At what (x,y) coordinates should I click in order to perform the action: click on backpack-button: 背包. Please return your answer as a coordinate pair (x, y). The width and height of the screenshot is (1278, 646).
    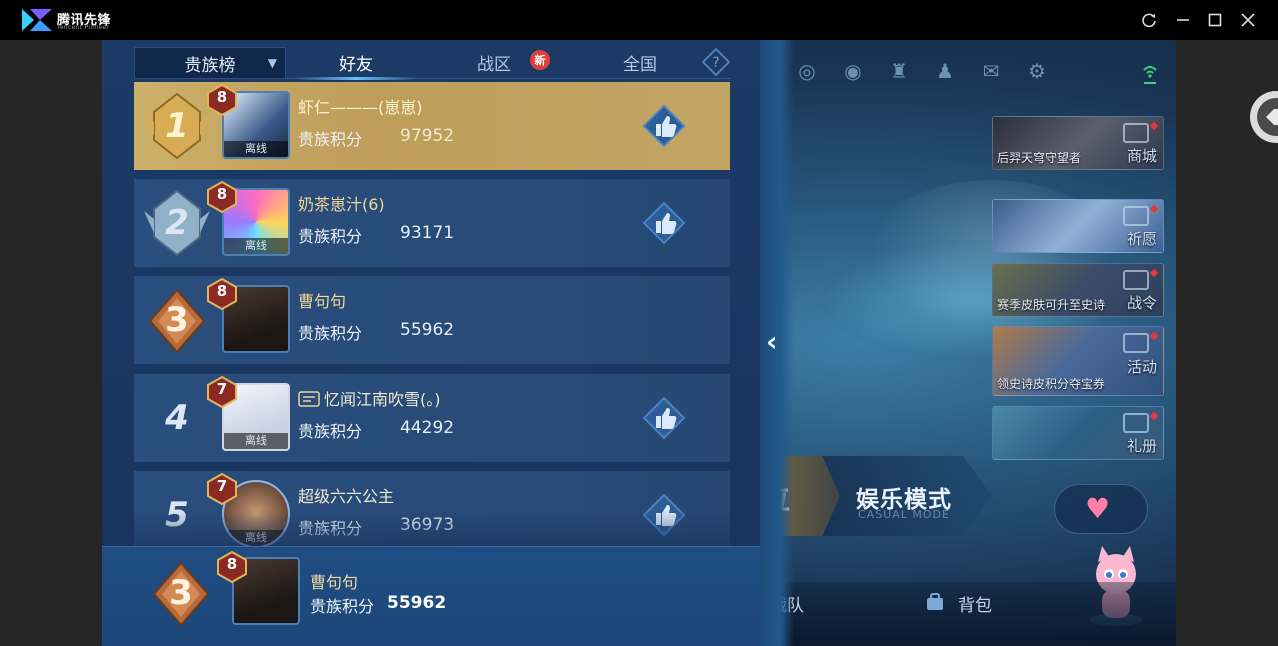
    Looking at the image, I should click on (975, 603).